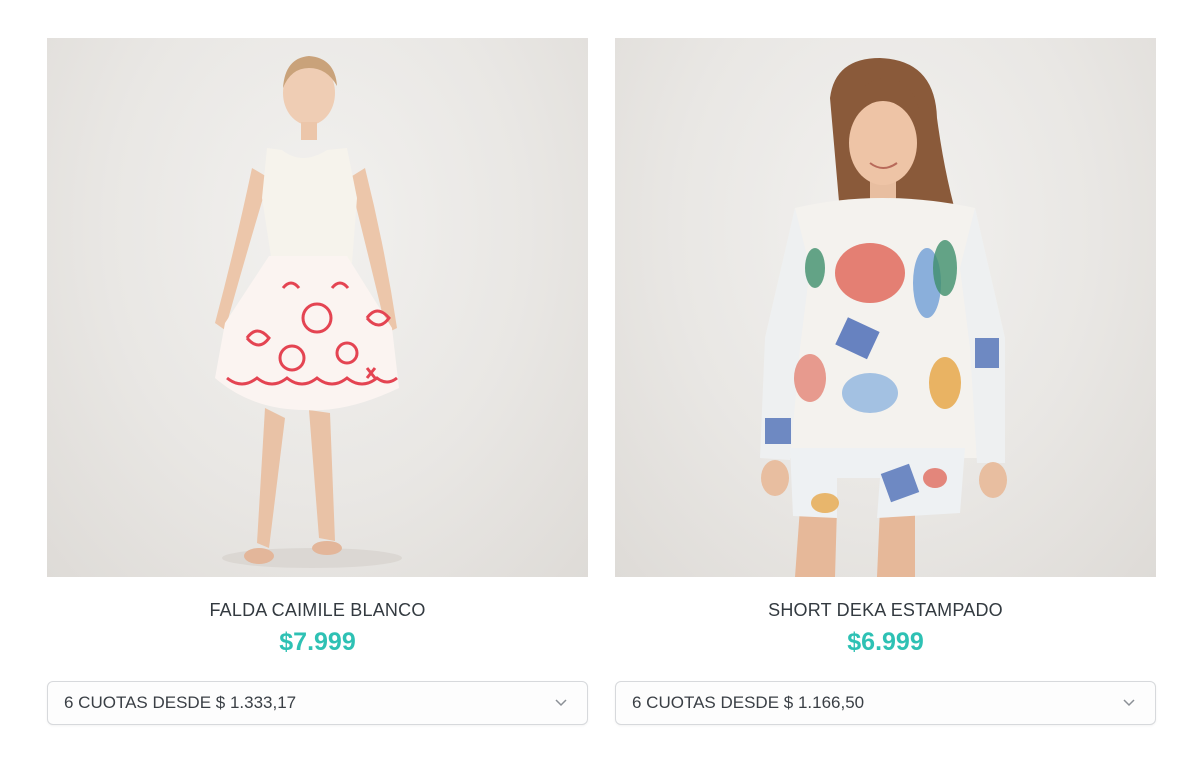  What do you see at coordinates (317, 703) in the screenshot?
I see `installments-dropdown: 6 CUOTAS DESDE $ 1.333,17` at bounding box center [317, 703].